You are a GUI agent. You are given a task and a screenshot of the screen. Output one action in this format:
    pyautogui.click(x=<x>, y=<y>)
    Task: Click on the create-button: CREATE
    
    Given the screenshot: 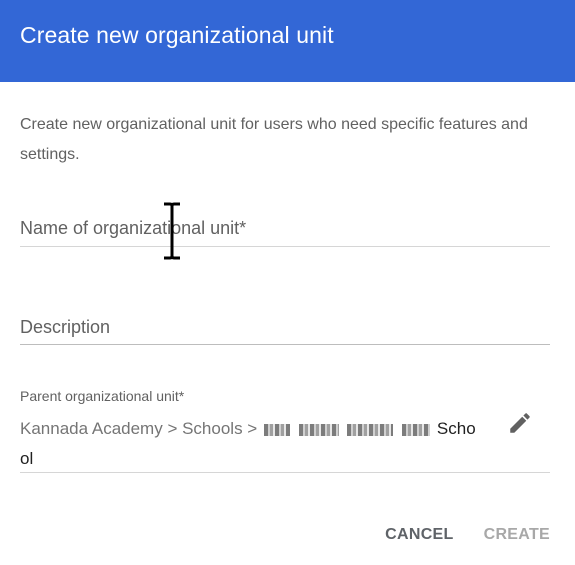 What is the action you would take?
    pyautogui.click(x=517, y=535)
    